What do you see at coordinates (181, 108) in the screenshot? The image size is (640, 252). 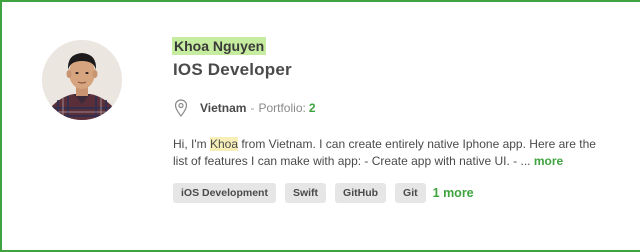 I see `map-pin-icon` at bounding box center [181, 108].